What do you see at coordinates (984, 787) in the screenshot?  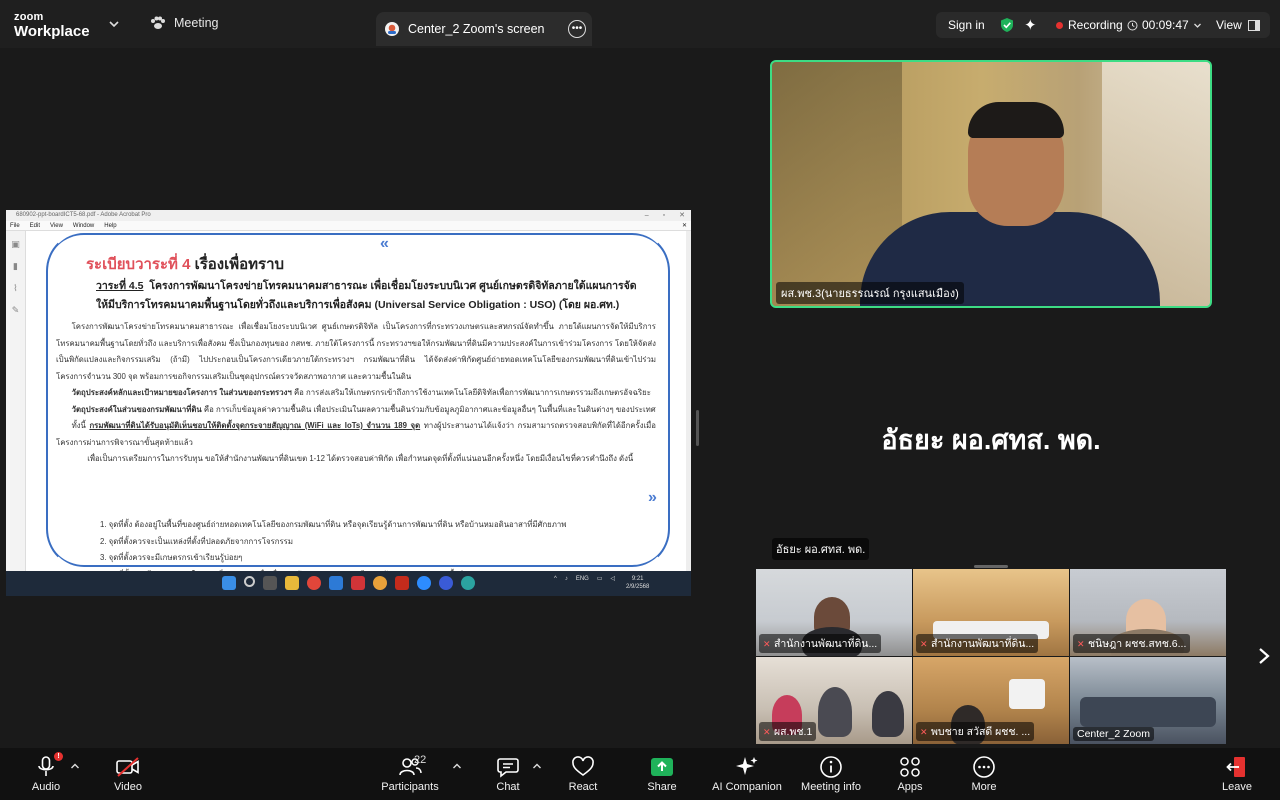 I see `more-label: More` at bounding box center [984, 787].